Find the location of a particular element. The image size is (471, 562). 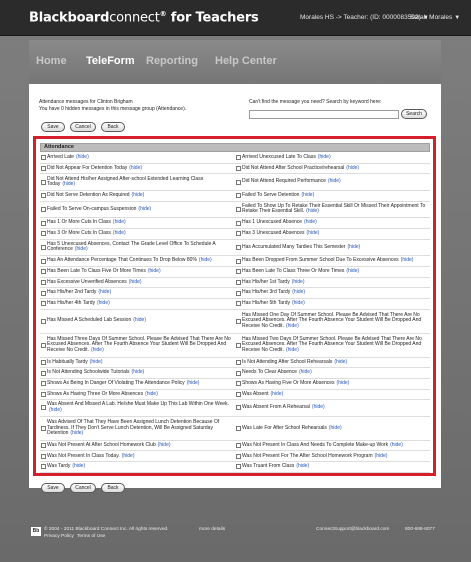

back-button-bottom: Back is located at coordinates (113, 488).